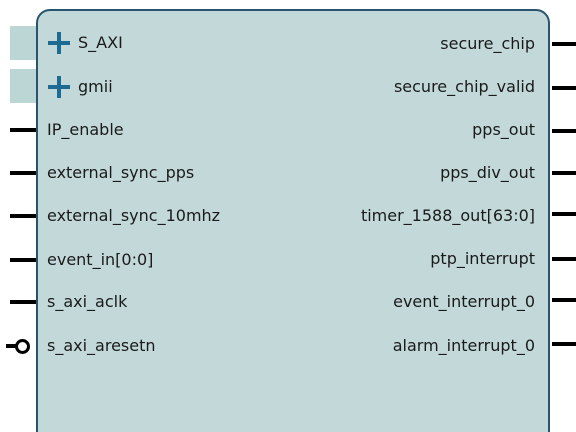 Image resolution: width=576 pixels, height=432 pixels. I want to click on pin-timer-1588-out, so click(564, 214).